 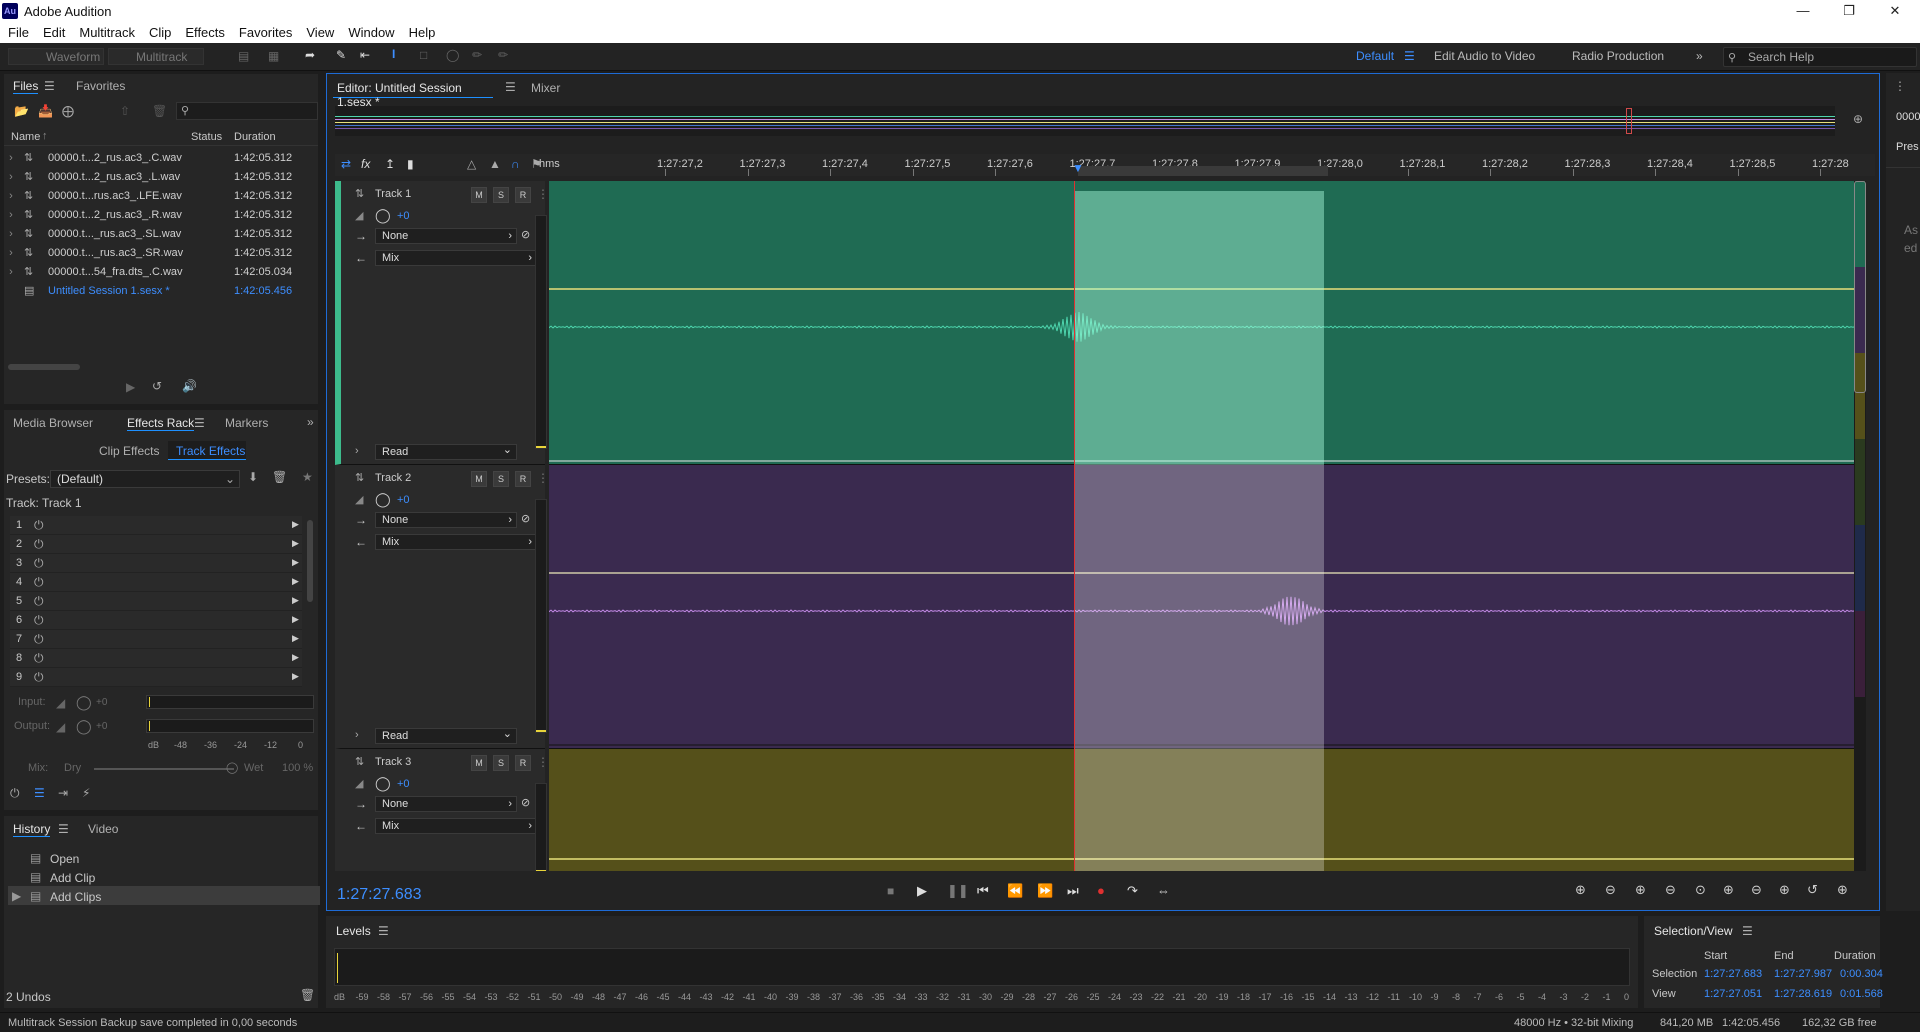 What do you see at coordinates (68, 111) in the screenshot?
I see `new-file-icon: ⨁` at bounding box center [68, 111].